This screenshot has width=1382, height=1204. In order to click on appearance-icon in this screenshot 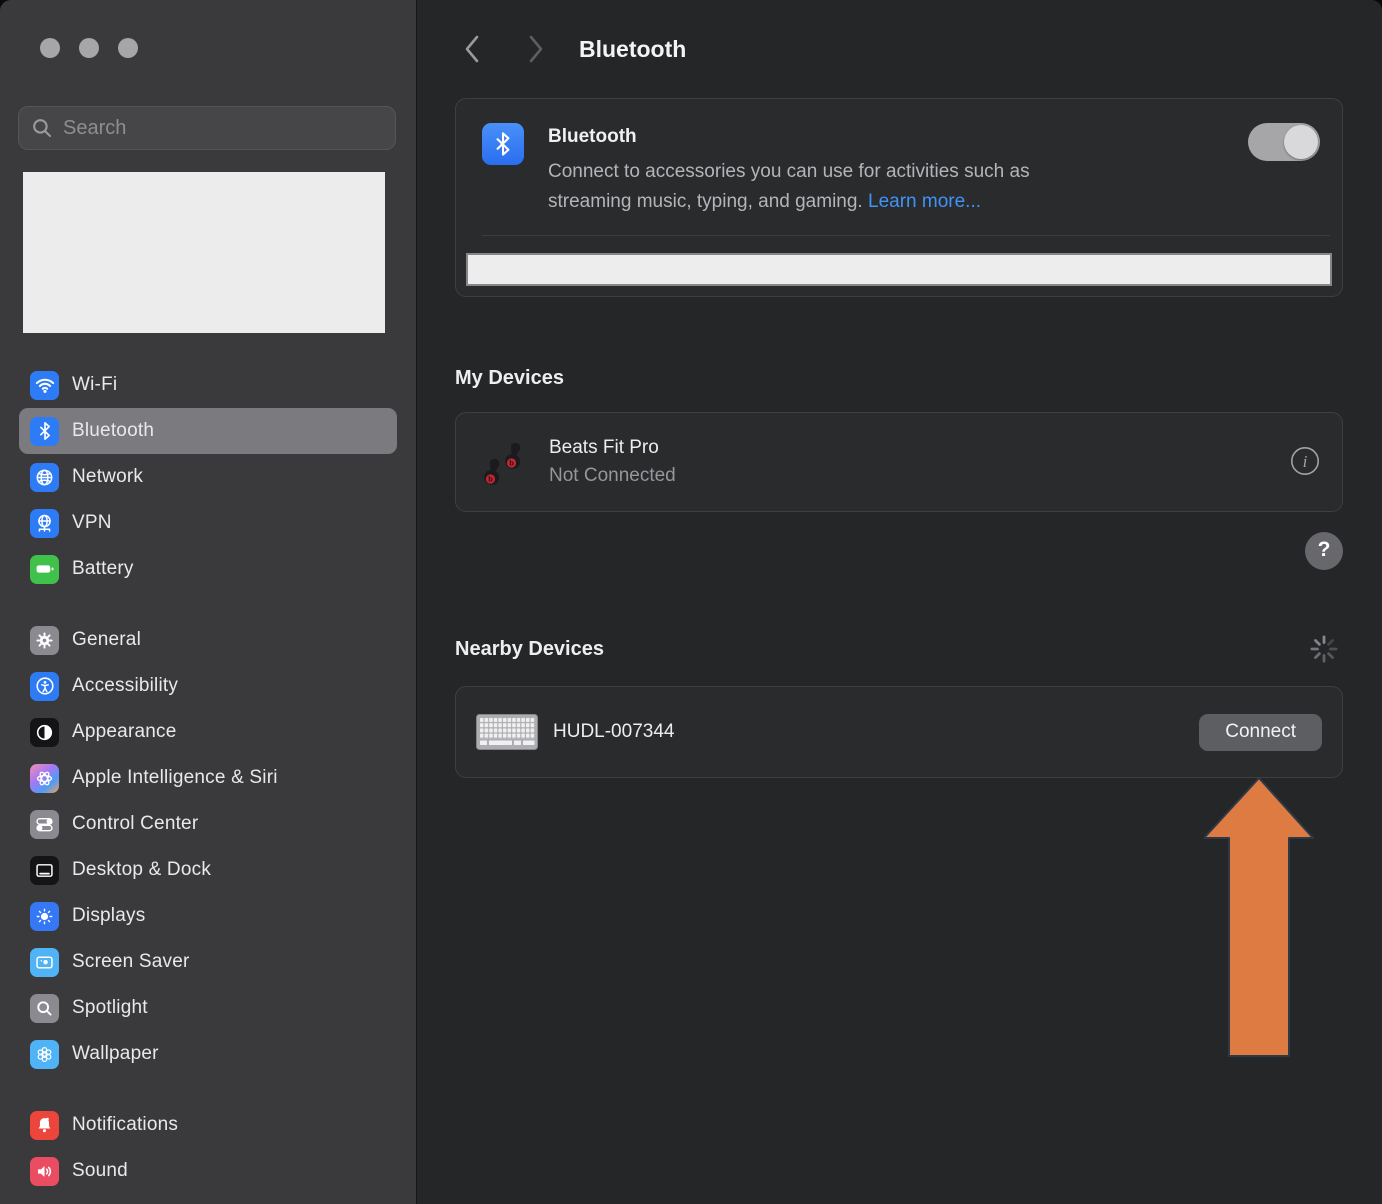, I will do `click(44, 732)`.